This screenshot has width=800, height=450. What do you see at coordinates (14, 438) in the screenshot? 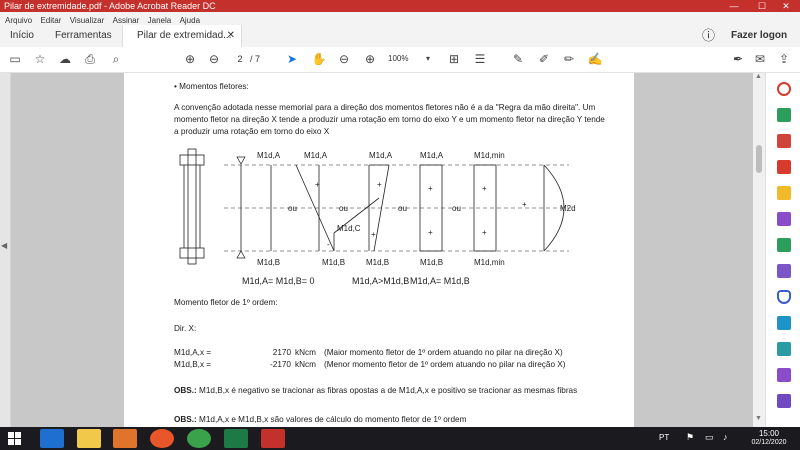
I see `start-windows-icon` at bounding box center [14, 438].